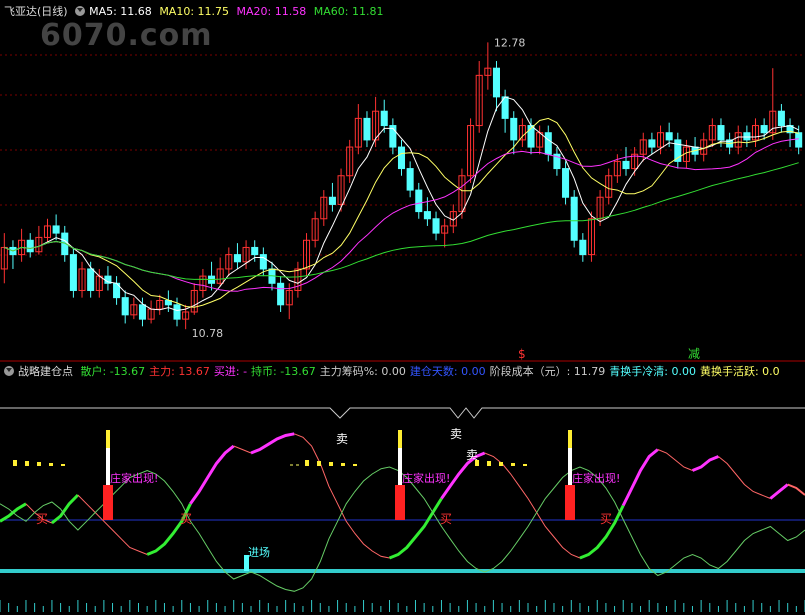  Describe the element at coordinates (120, 11) in the screenshot. I see `ma5-readout: MA5: 11.68` at that location.